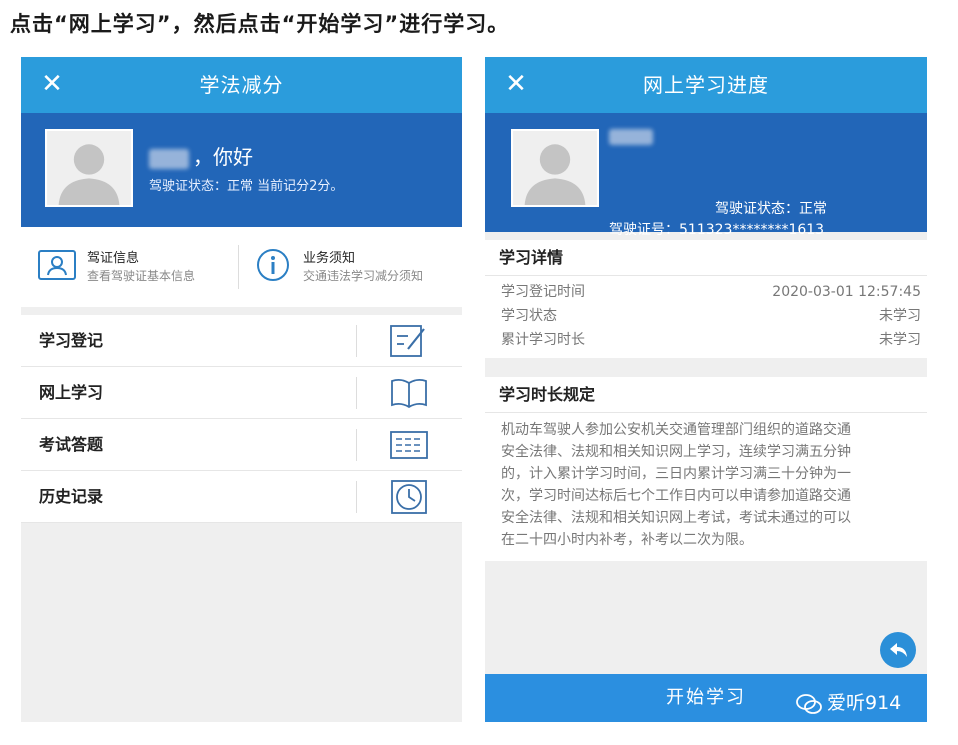 This screenshot has width=958, height=745. I want to click on clock-icon, so click(409, 497).